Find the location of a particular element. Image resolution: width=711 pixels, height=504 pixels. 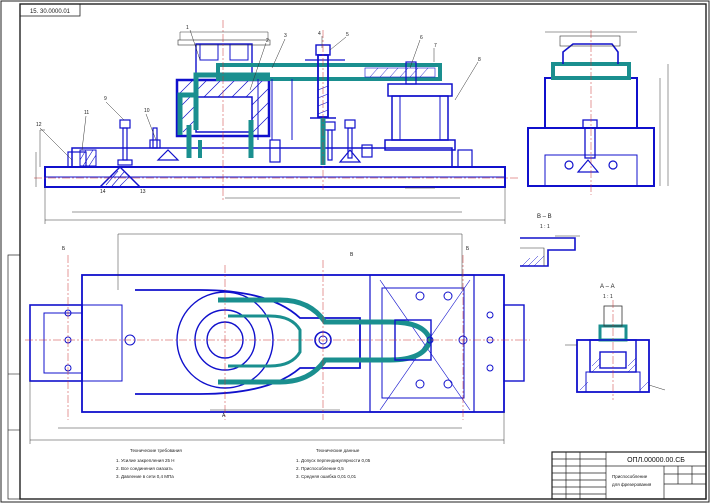

stamp-text: 15. 30.0000.01 is located at coordinates (50, 12).